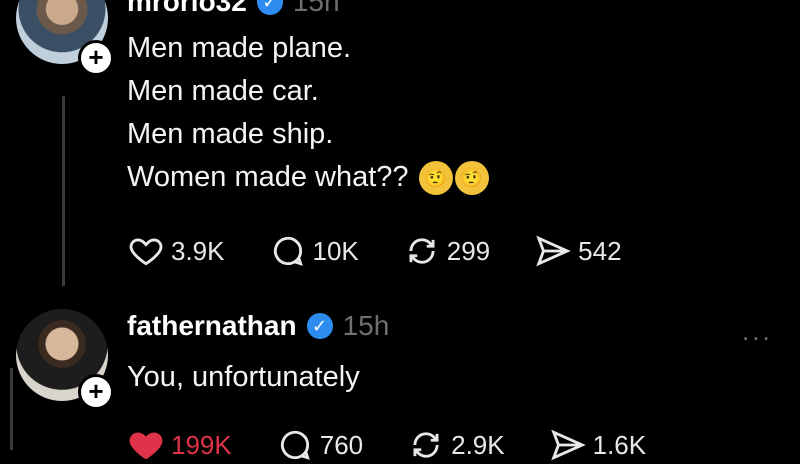 The width and height of the screenshot is (800, 464). I want to click on post-line-last: Women made what?? 🤨 🤨, so click(308, 177).